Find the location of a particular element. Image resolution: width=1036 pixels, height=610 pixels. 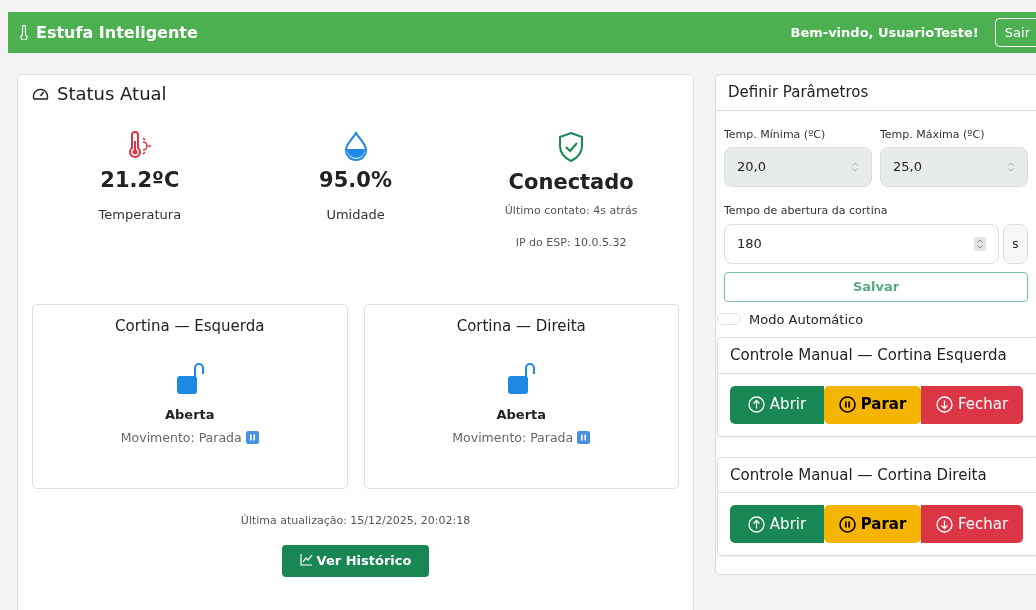

section-title: Status Atual is located at coordinates (112, 94).